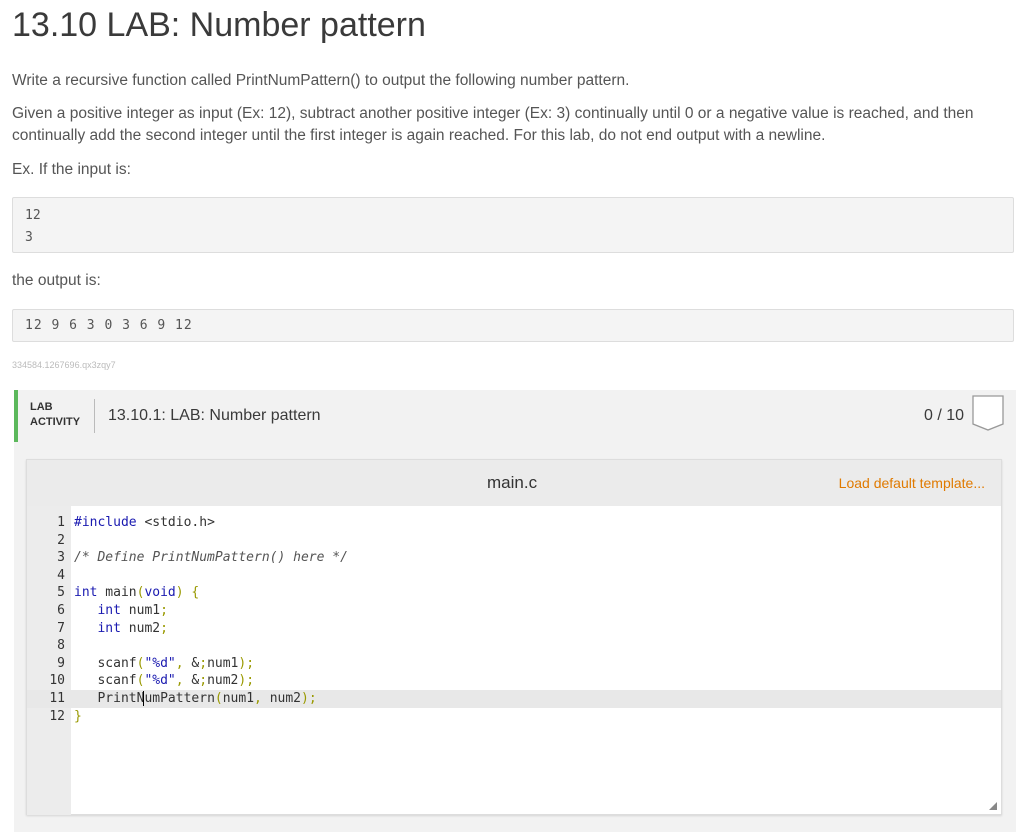 The image size is (1024, 832). I want to click on code-text: int main(void) {, so click(136, 593).